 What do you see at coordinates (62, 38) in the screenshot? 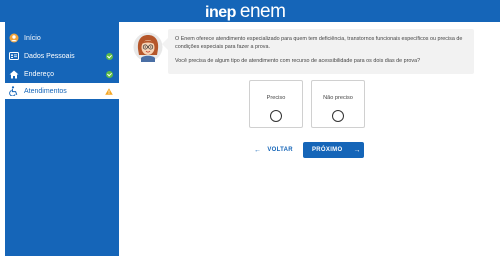
I see `sidebar-item-inicio: Início` at bounding box center [62, 38].